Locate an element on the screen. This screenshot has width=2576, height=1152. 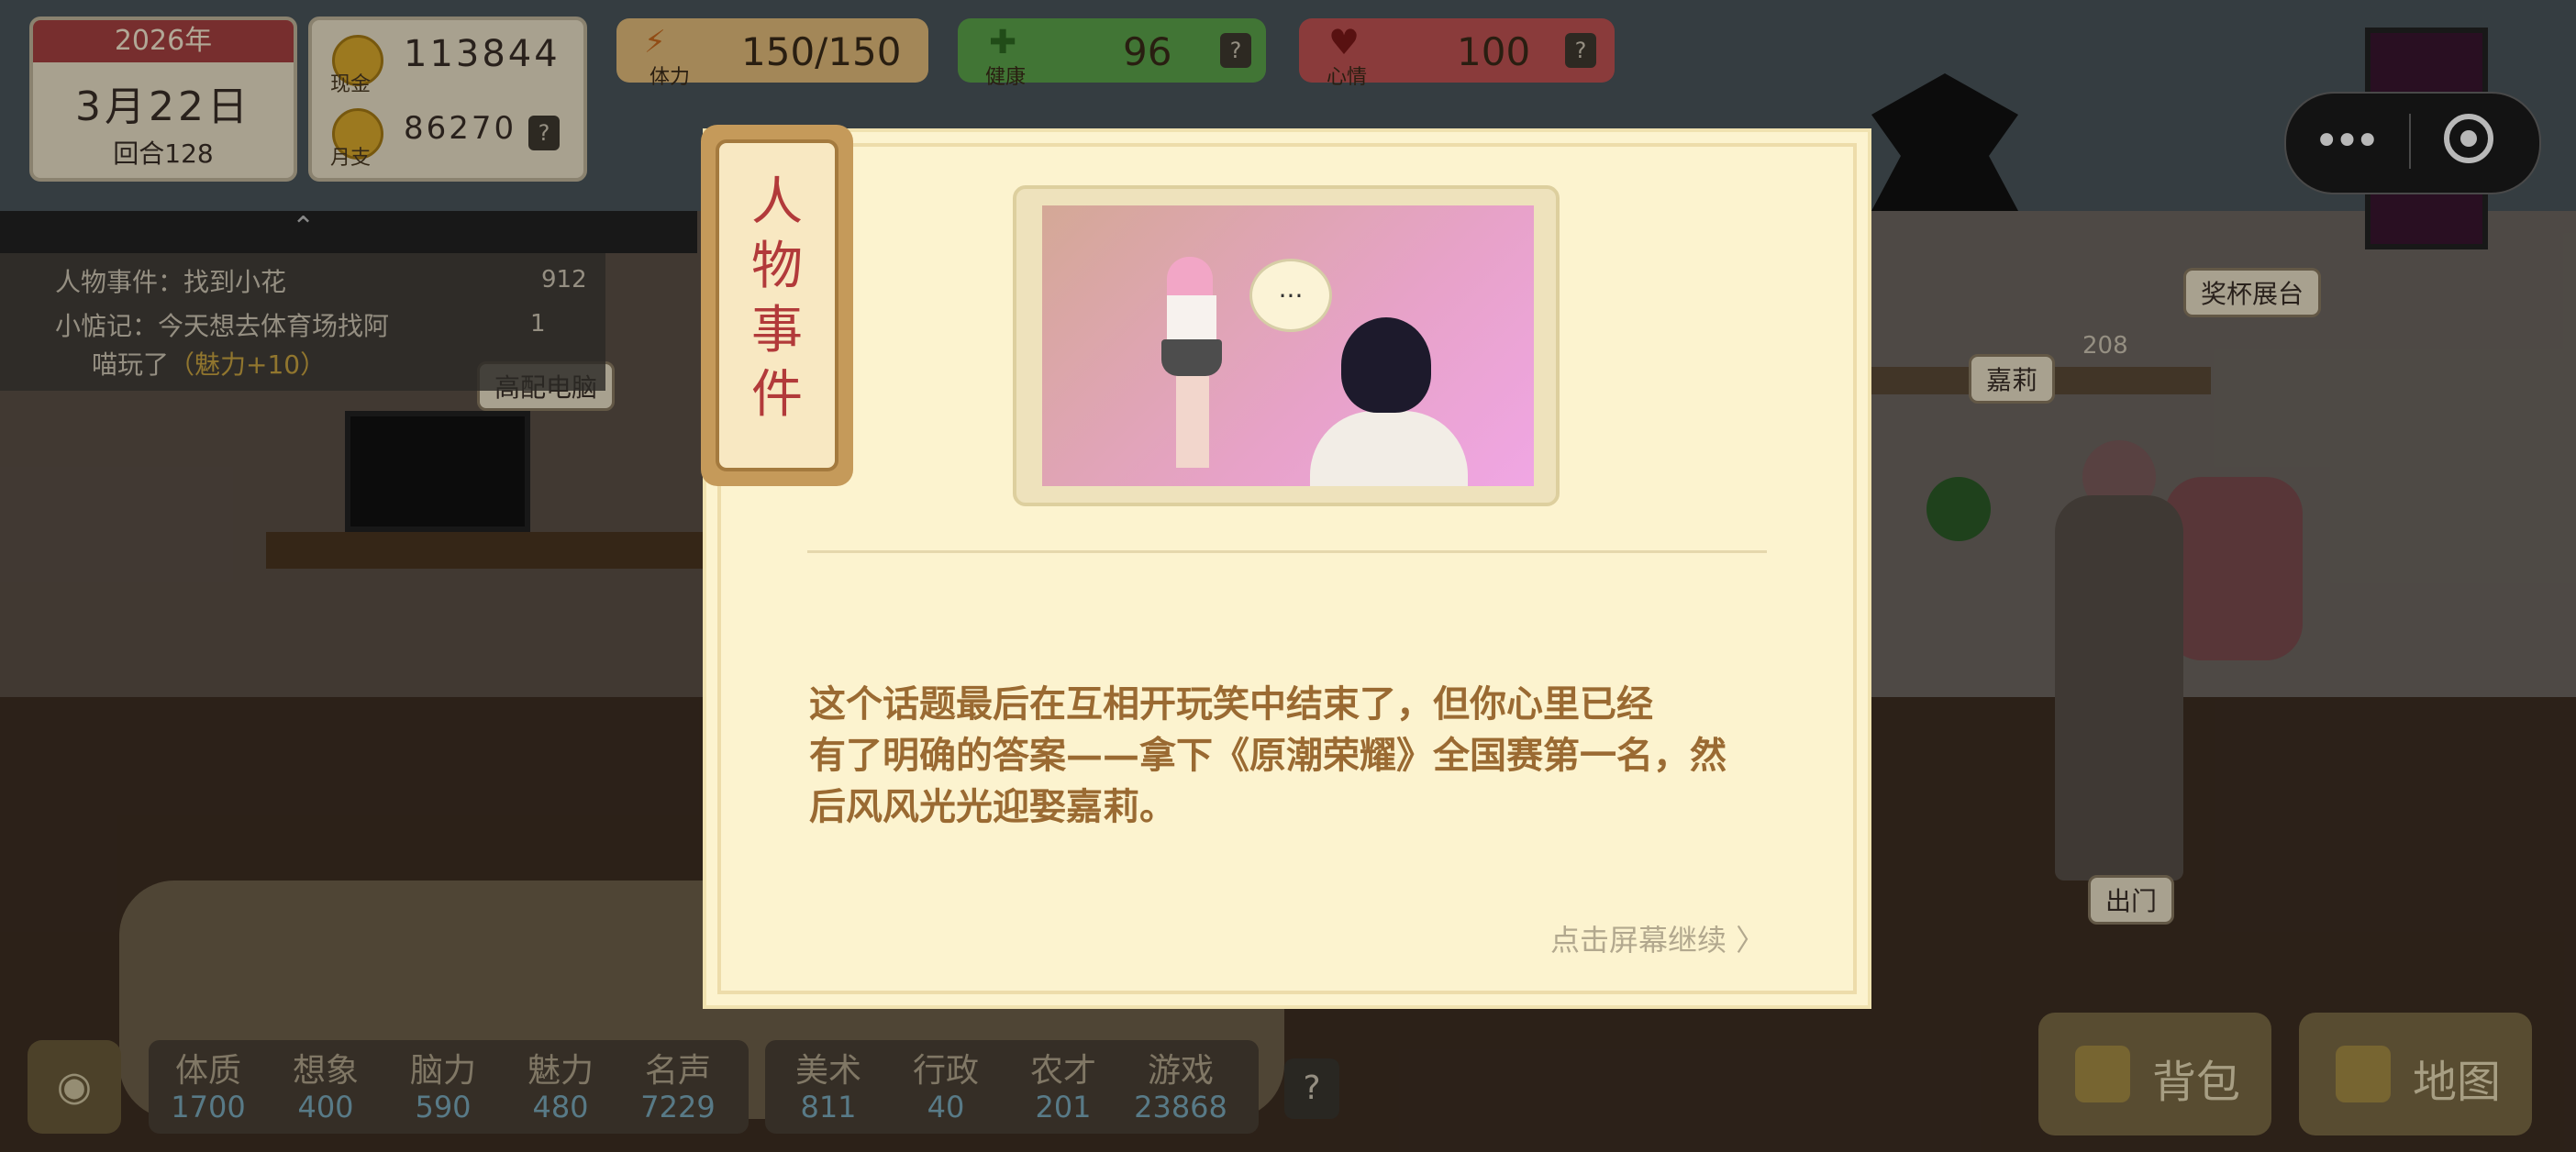
girl-figure-skirt is located at coordinates (1191, 357).